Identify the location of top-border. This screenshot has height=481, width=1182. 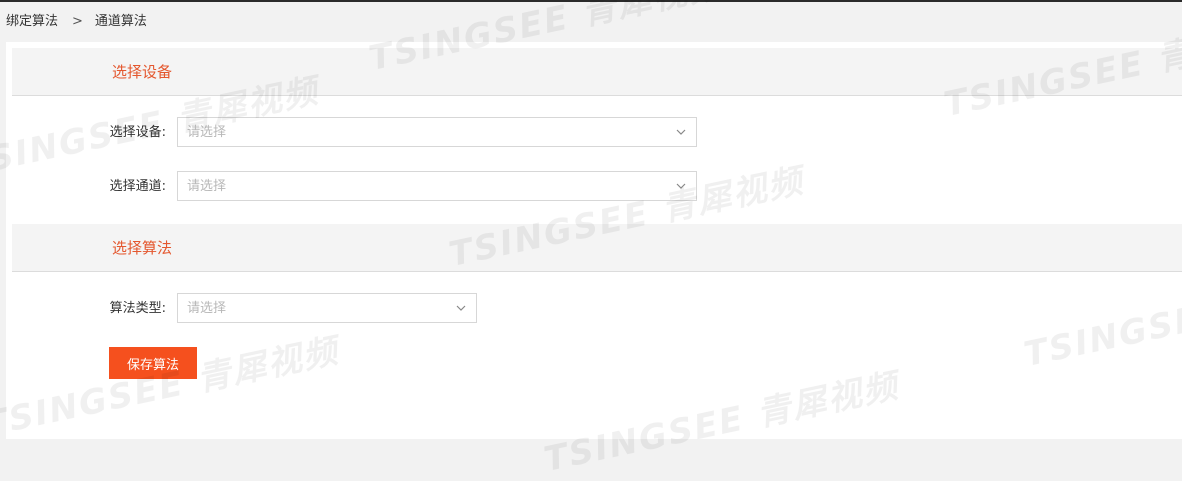
(591, 1).